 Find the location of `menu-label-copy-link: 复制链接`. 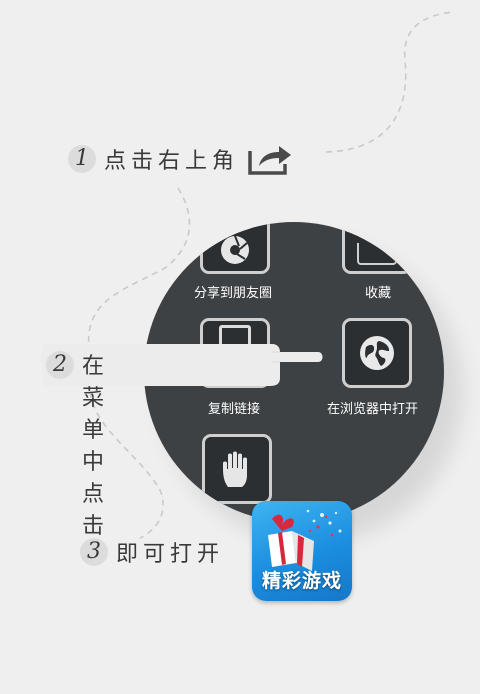

menu-label-copy-link: 复制链接 is located at coordinates (234, 409).